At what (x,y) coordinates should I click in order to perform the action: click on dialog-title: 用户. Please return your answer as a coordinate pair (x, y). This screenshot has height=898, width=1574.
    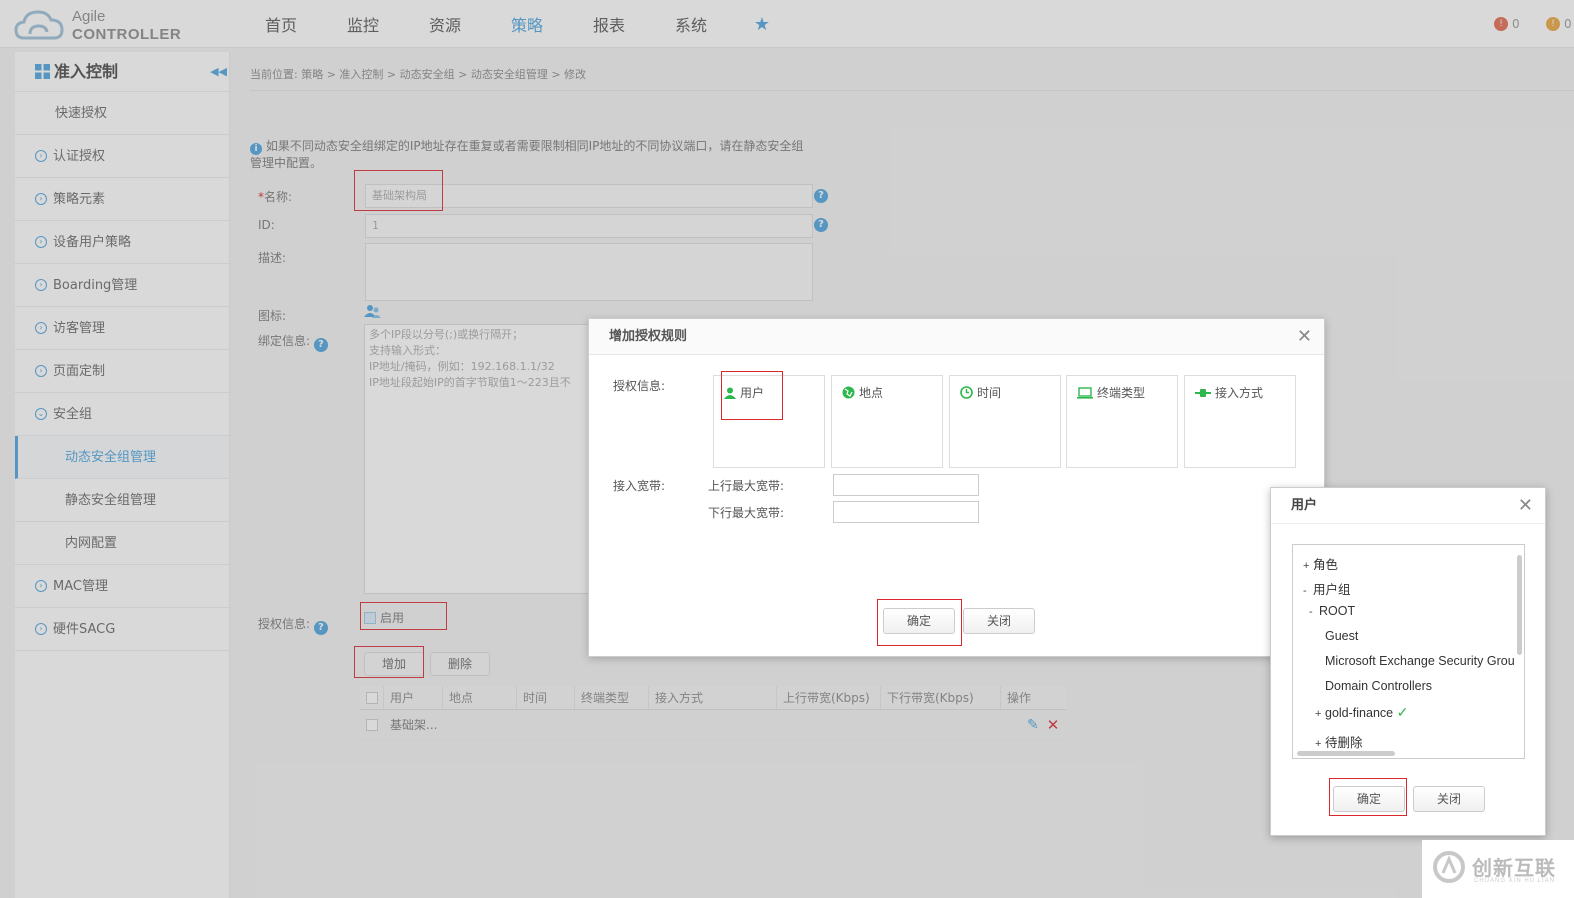
    Looking at the image, I should click on (1304, 505).